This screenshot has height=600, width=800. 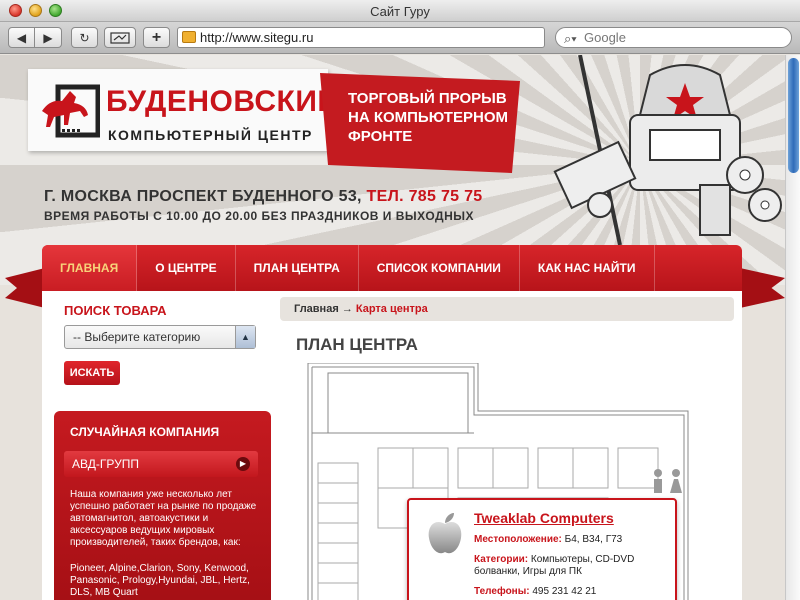 What do you see at coordinates (507, 309) in the screenshot?
I see `breadcrumb: Главная → Карта центра` at bounding box center [507, 309].